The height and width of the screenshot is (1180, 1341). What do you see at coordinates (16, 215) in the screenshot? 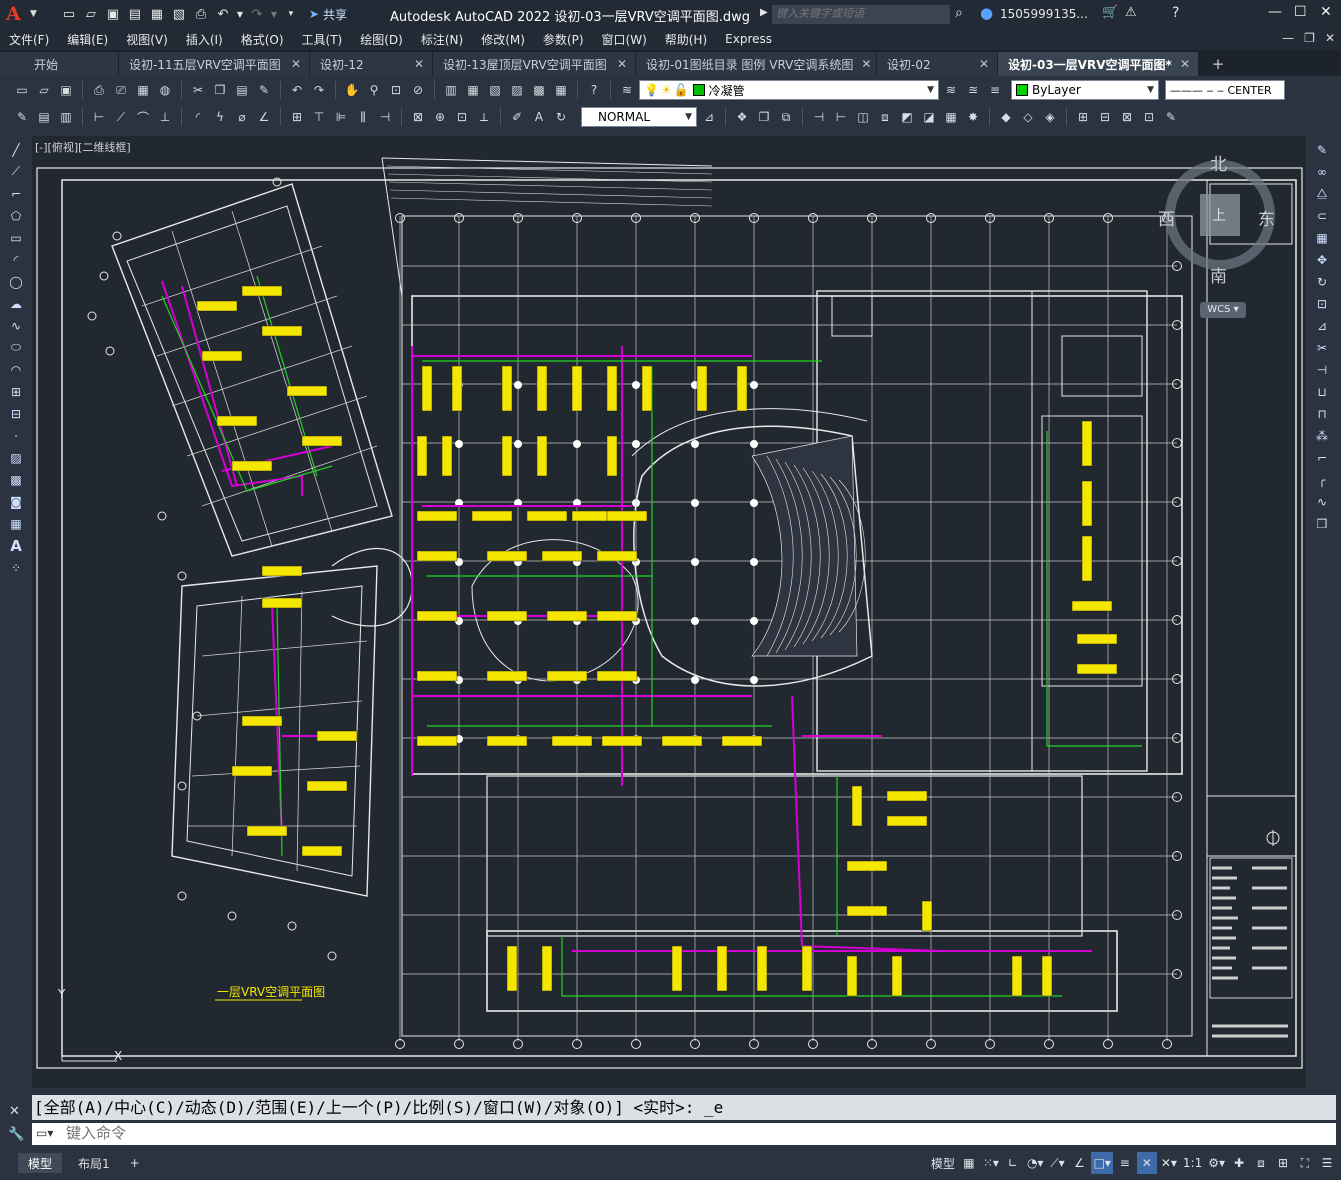
I see `polygon-icon: ⬠` at bounding box center [16, 215].